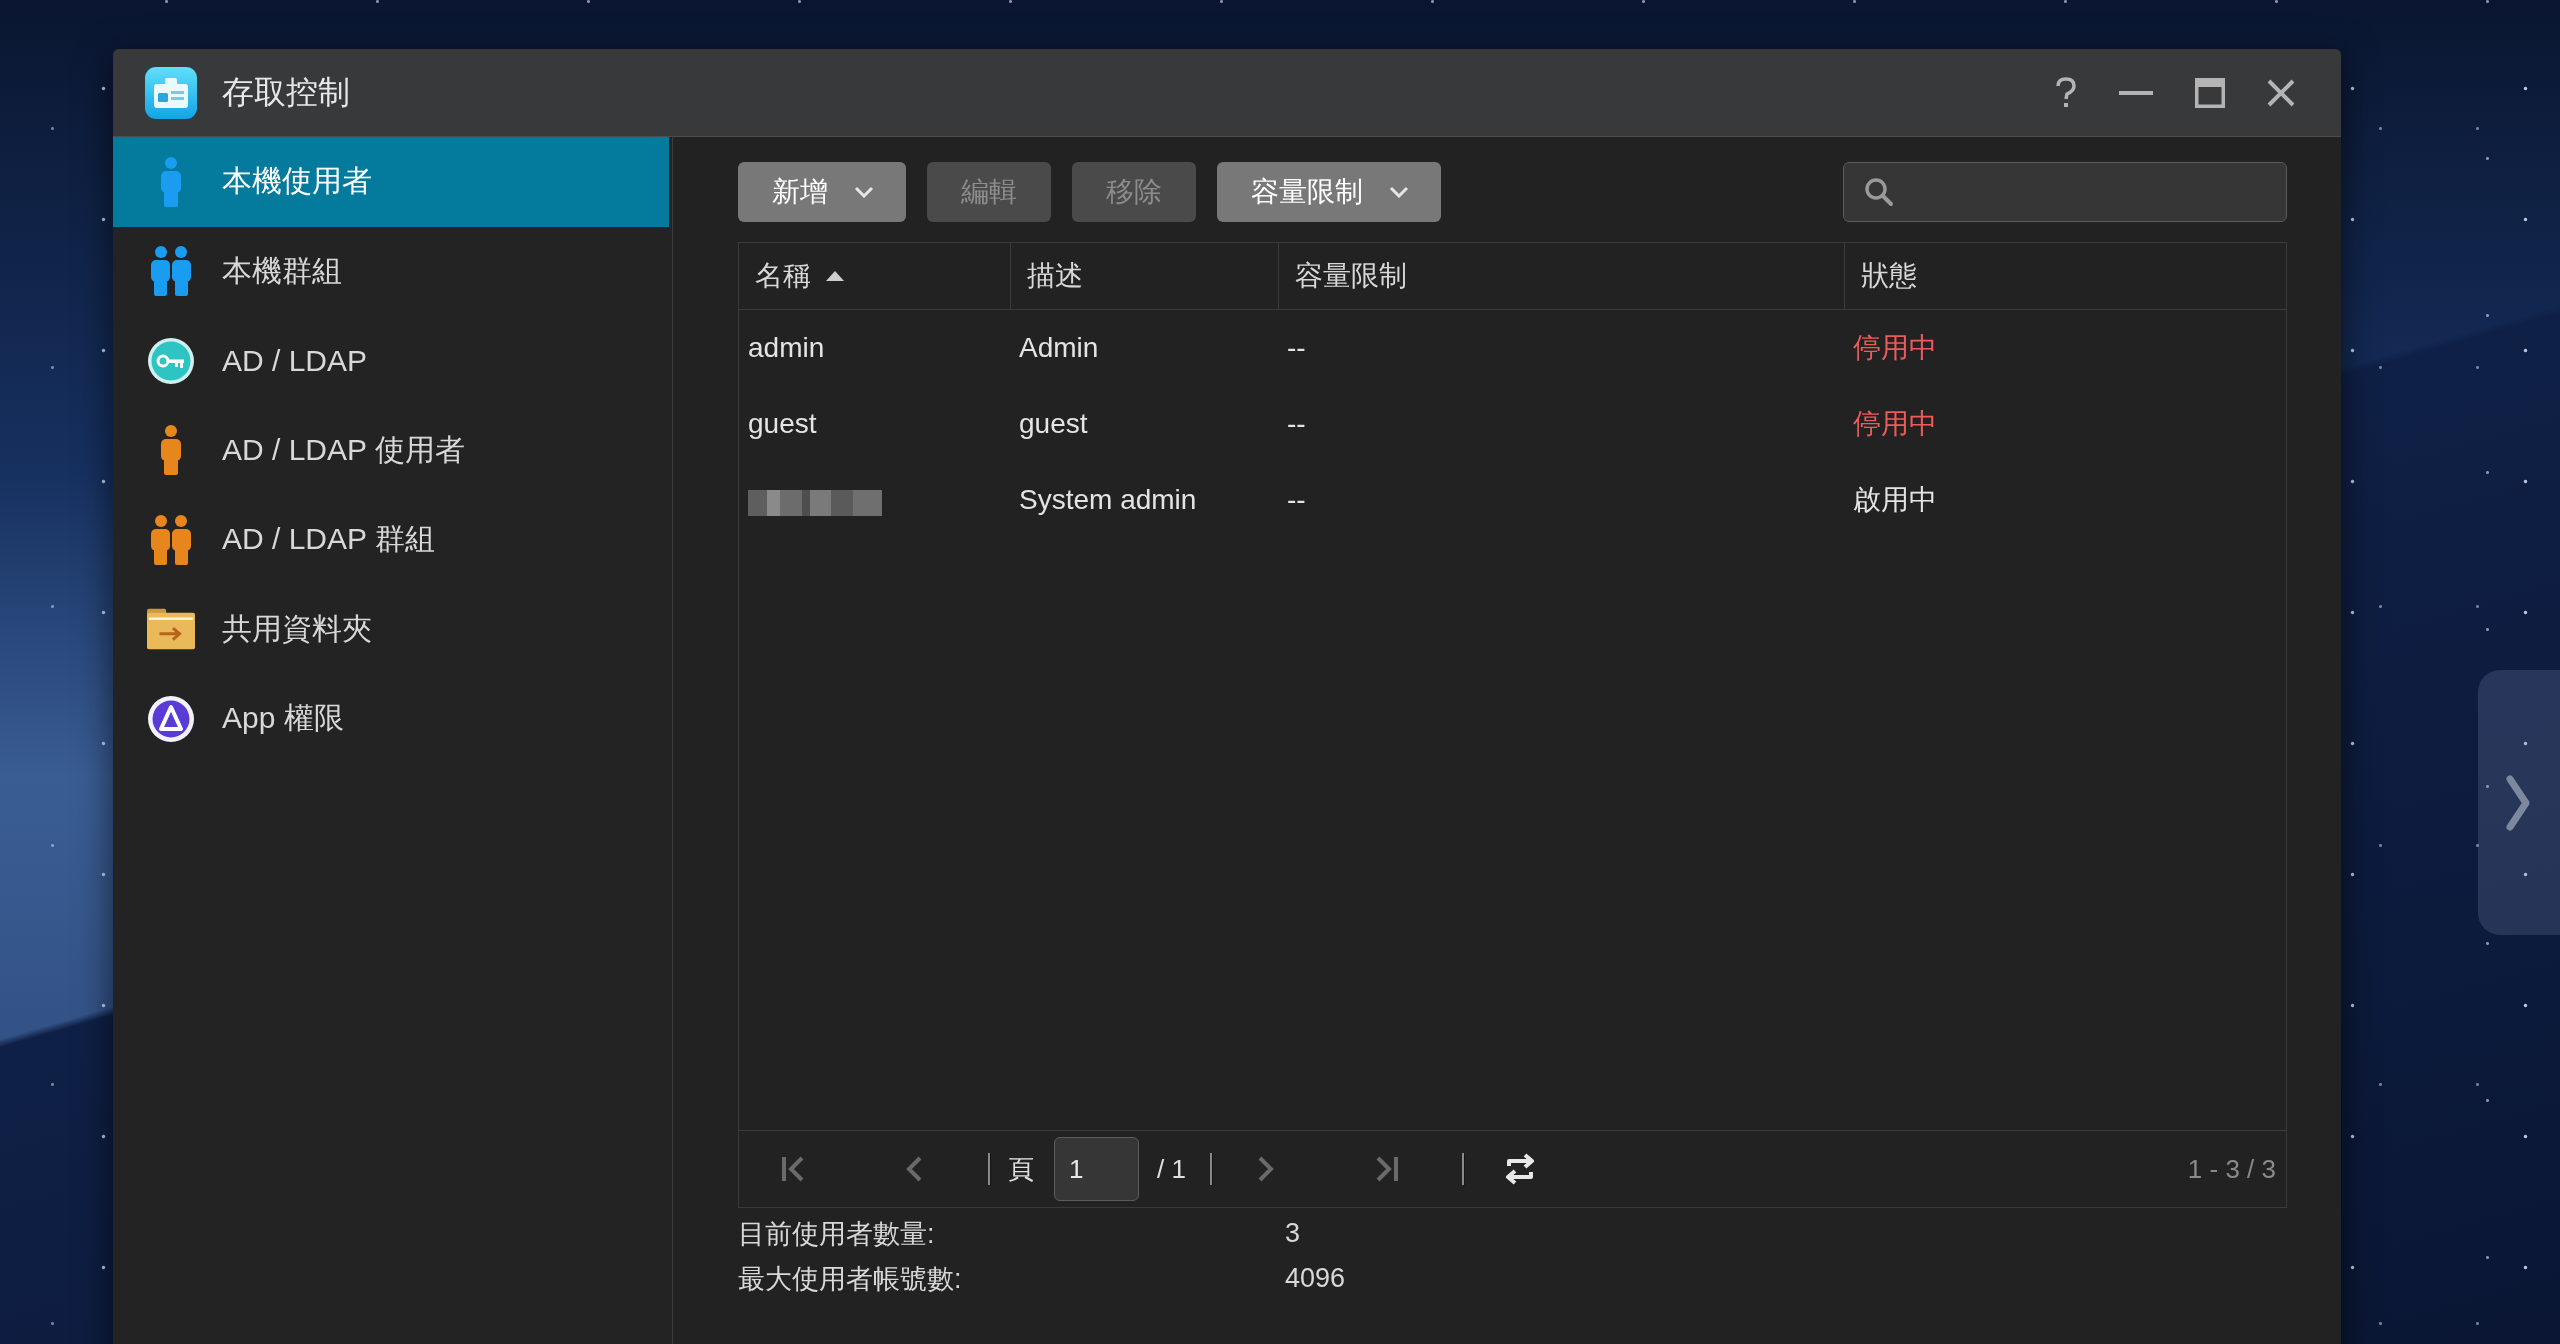 The image size is (2560, 1344). What do you see at coordinates (1171, 1169) in the screenshot?
I see `page-total: / 1` at bounding box center [1171, 1169].